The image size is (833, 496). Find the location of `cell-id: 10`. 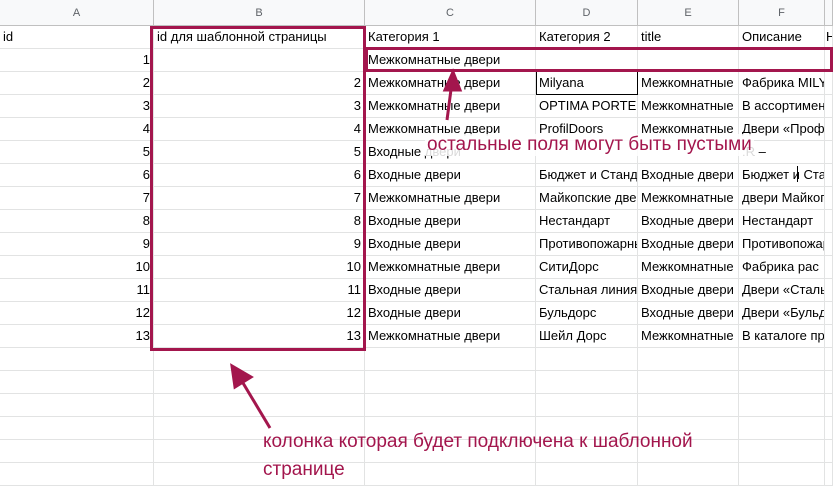

cell-id: 10 is located at coordinates (77, 267).